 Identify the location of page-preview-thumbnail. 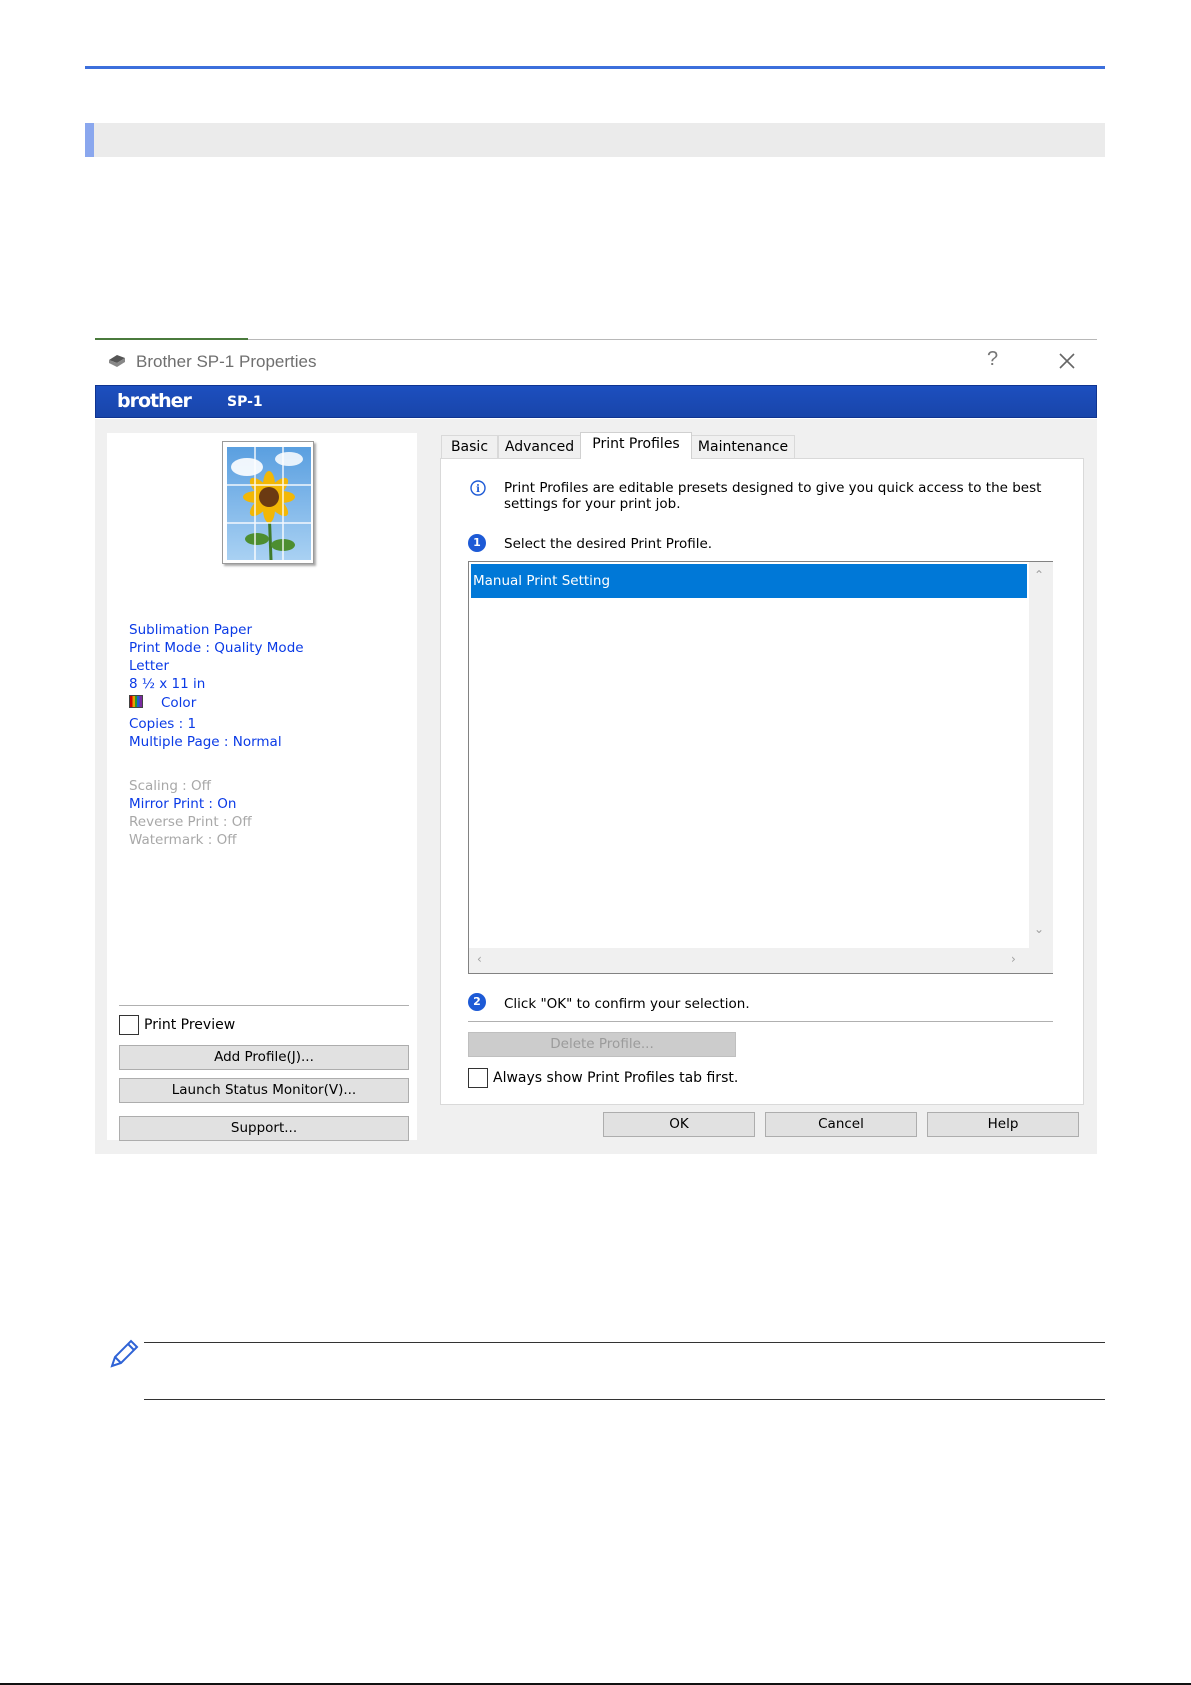
(268, 502).